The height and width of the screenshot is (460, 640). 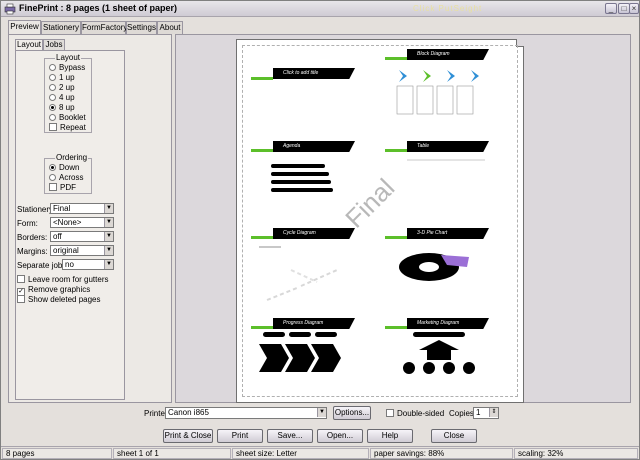 What do you see at coordinates (314, 323) in the screenshot?
I see `slide-title-4: Progress Diagram` at bounding box center [314, 323].